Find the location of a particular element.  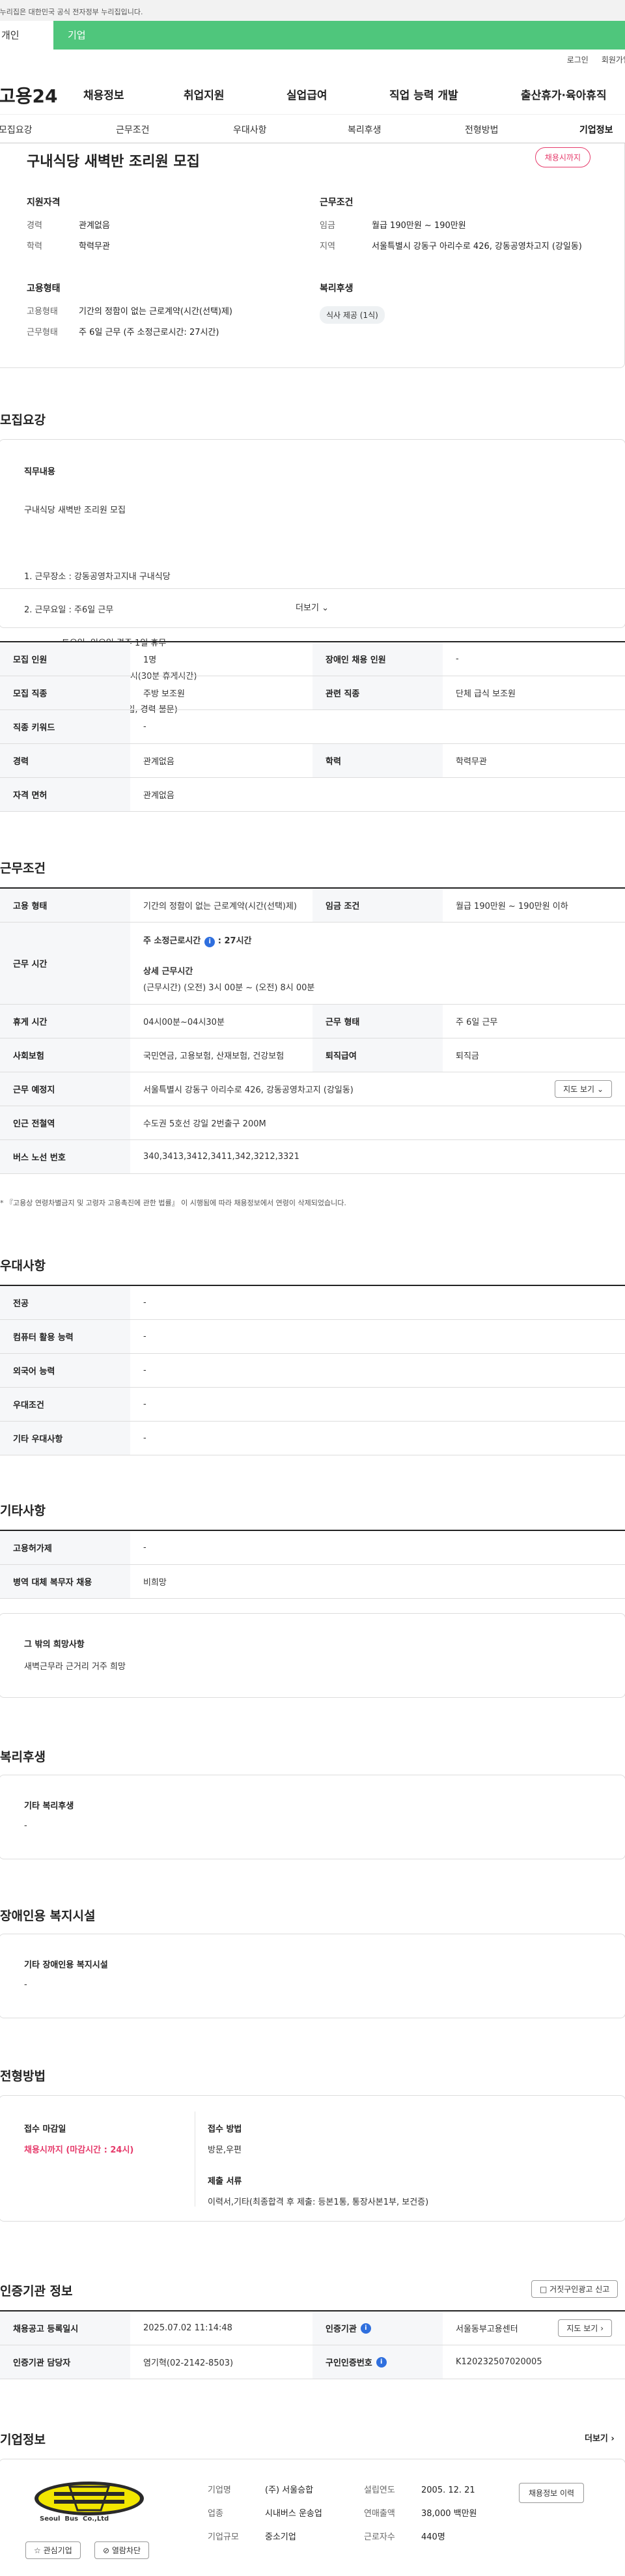

prefer-section-title: 우대사항 is located at coordinates (23, 1266).